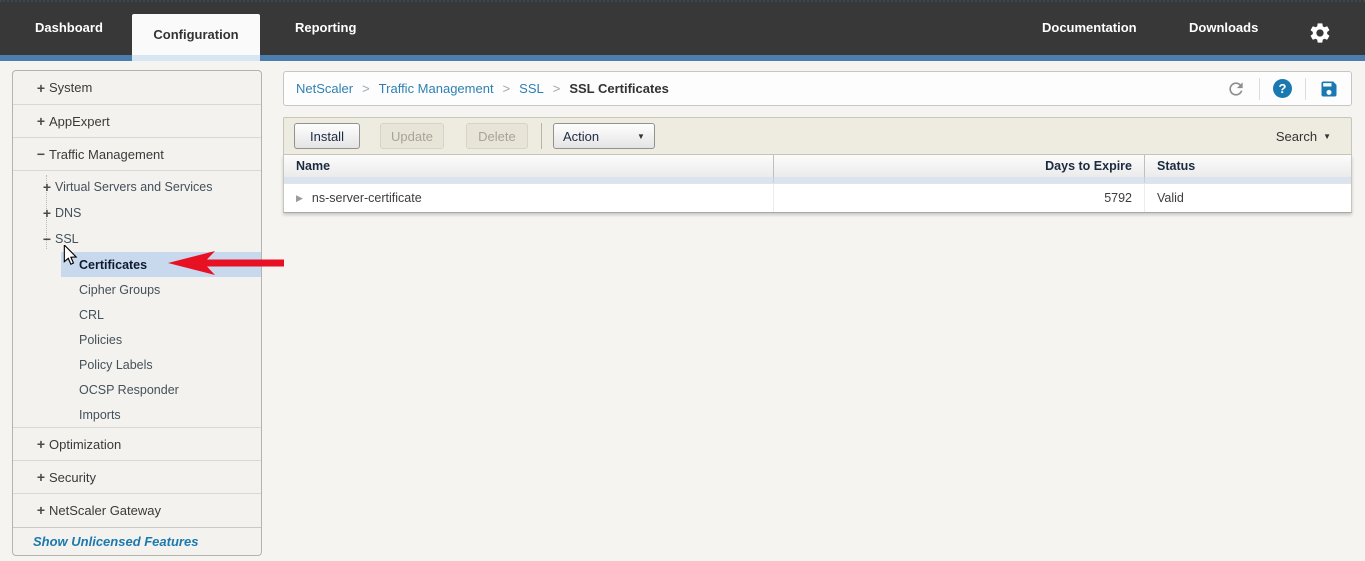  Describe the element at coordinates (959, 166) in the screenshot. I see `column-header-days-to-expire: Days to Expire` at that location.